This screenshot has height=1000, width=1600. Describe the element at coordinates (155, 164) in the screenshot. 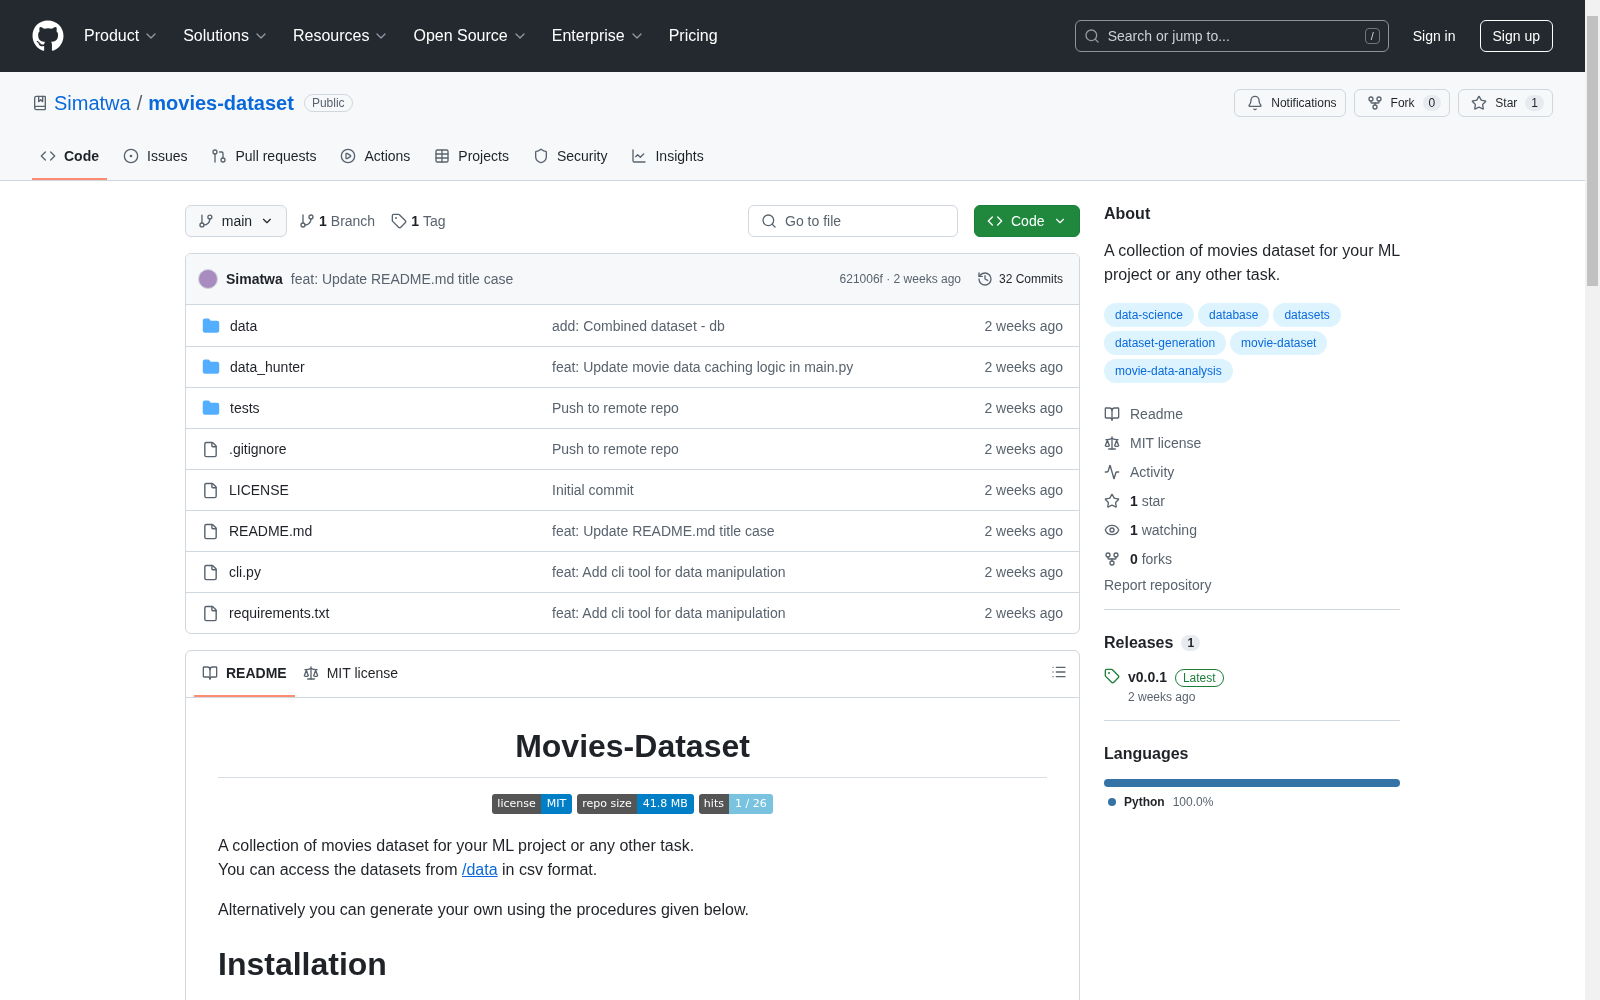

I see `repo-tab: Issues` at that location.